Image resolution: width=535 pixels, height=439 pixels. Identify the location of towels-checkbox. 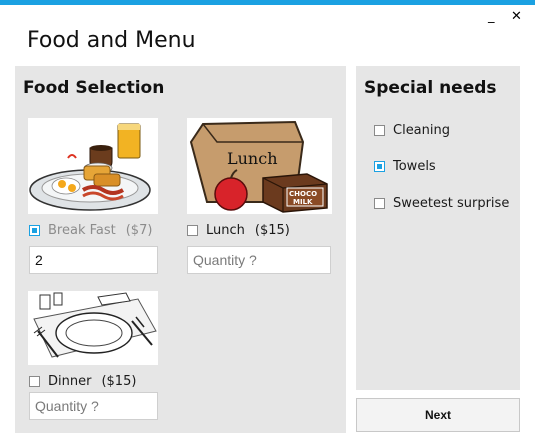
(379, 166).